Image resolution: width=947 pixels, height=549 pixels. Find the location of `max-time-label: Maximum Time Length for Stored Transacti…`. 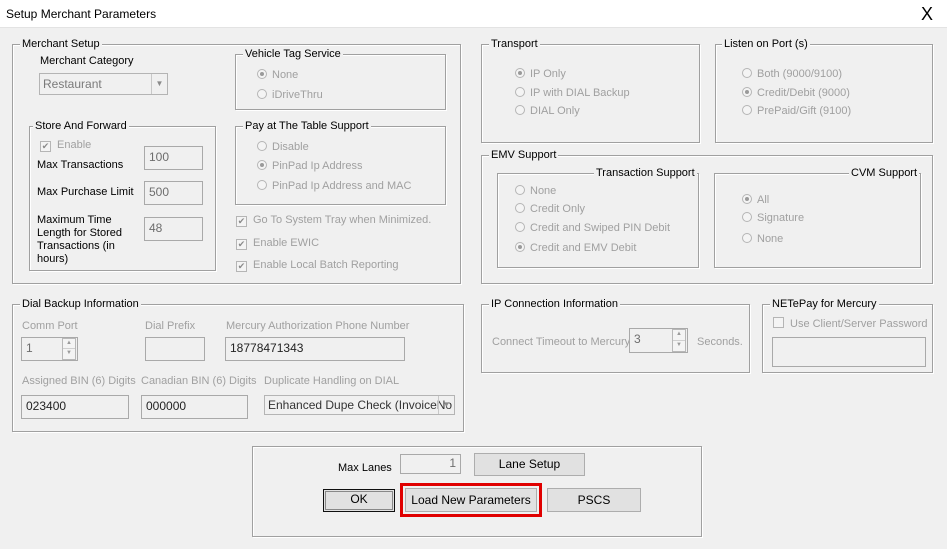

max-time-label: Maximum Time Length for Stored Transacti… is located at coordinates (80, 239).